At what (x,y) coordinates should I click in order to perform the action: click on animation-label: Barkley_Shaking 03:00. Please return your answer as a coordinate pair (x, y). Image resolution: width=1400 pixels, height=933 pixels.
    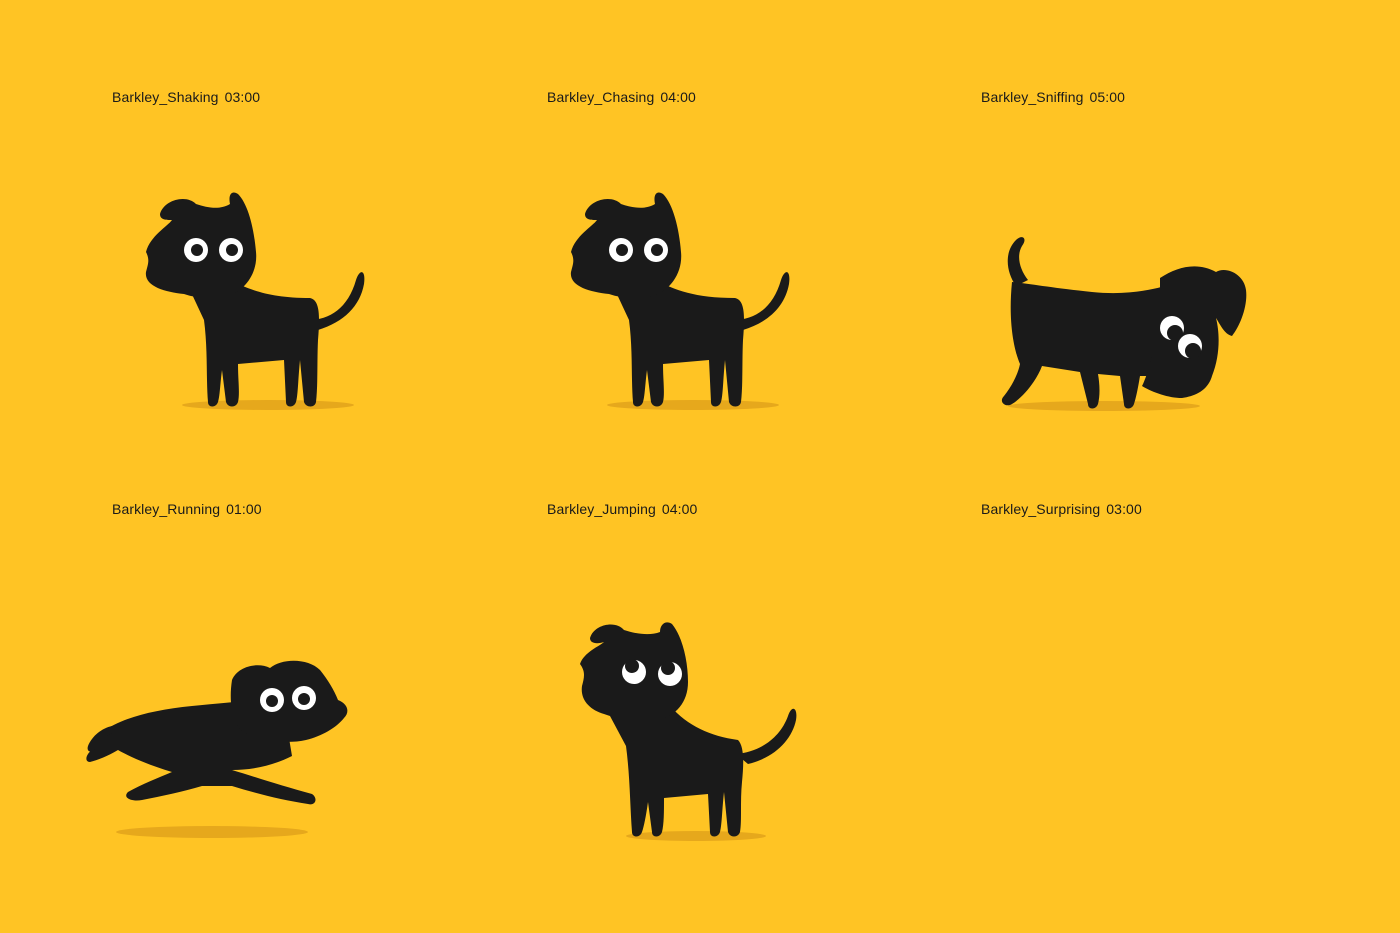
    Looking at the image, I should click on (186, 97).